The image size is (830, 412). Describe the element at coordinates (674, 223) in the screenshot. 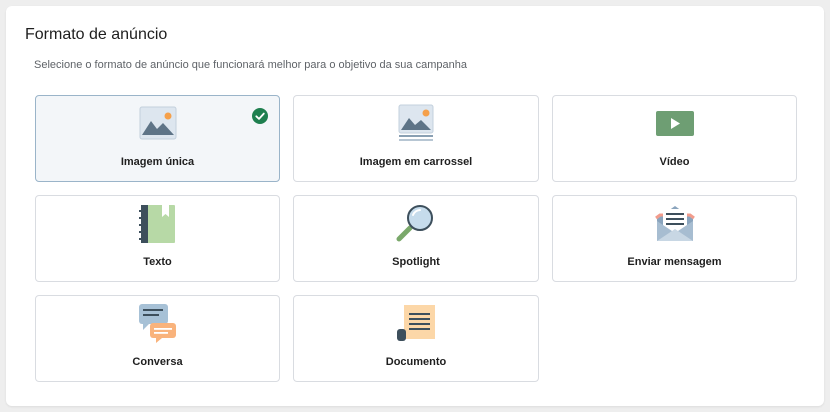

I see `envelope-icon` at that location.